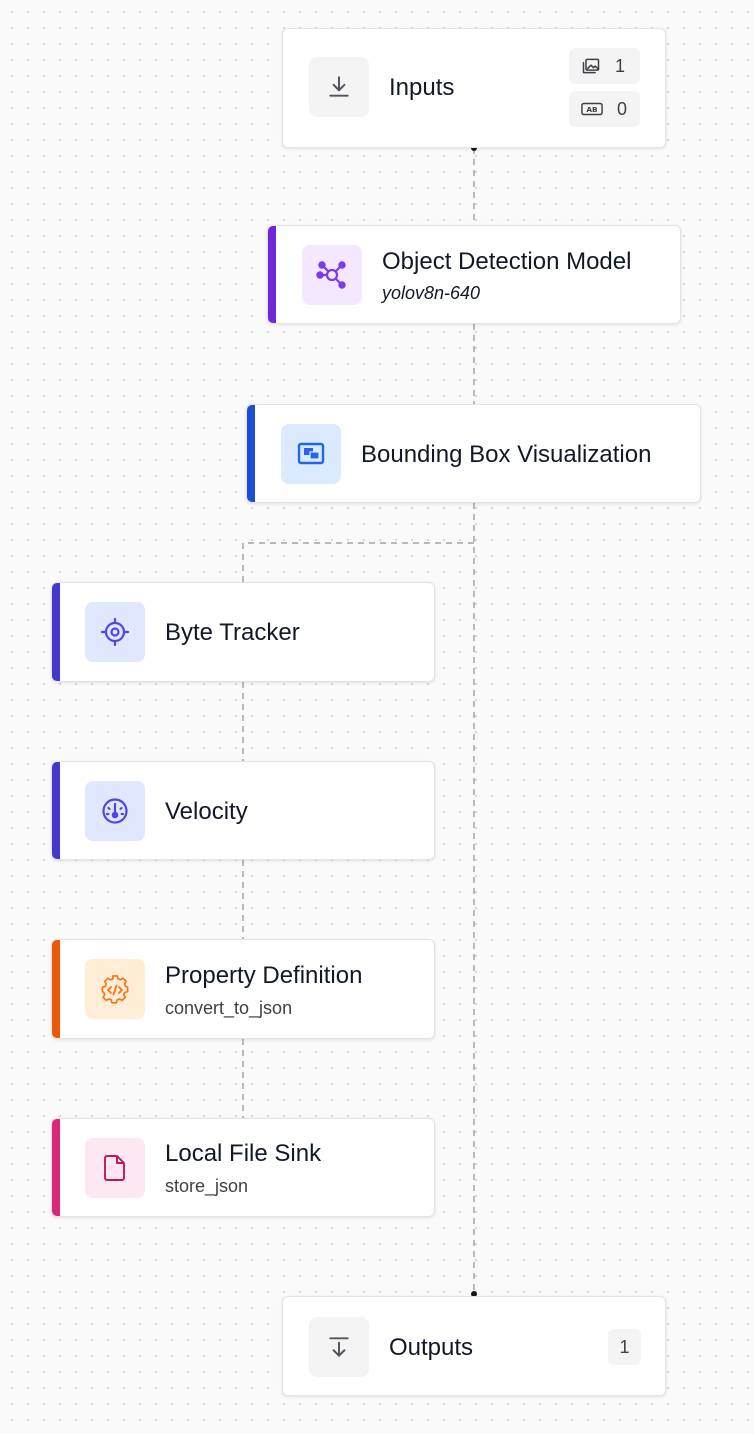 Image resolution: width=754 pixels, height=1434 pixels. Describe the element at coordinates (243, 1153) in the screenshot. I see `node-title: Local File Sink` at that location.